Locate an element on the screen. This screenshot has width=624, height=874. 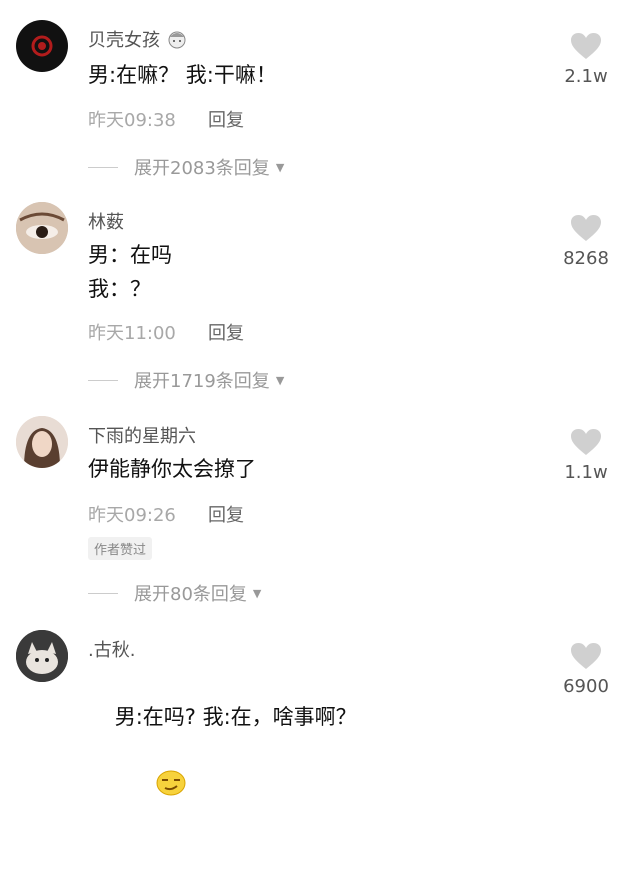
comment-text: 伊能静你太会撩了 is located at coordinates (172, 469).